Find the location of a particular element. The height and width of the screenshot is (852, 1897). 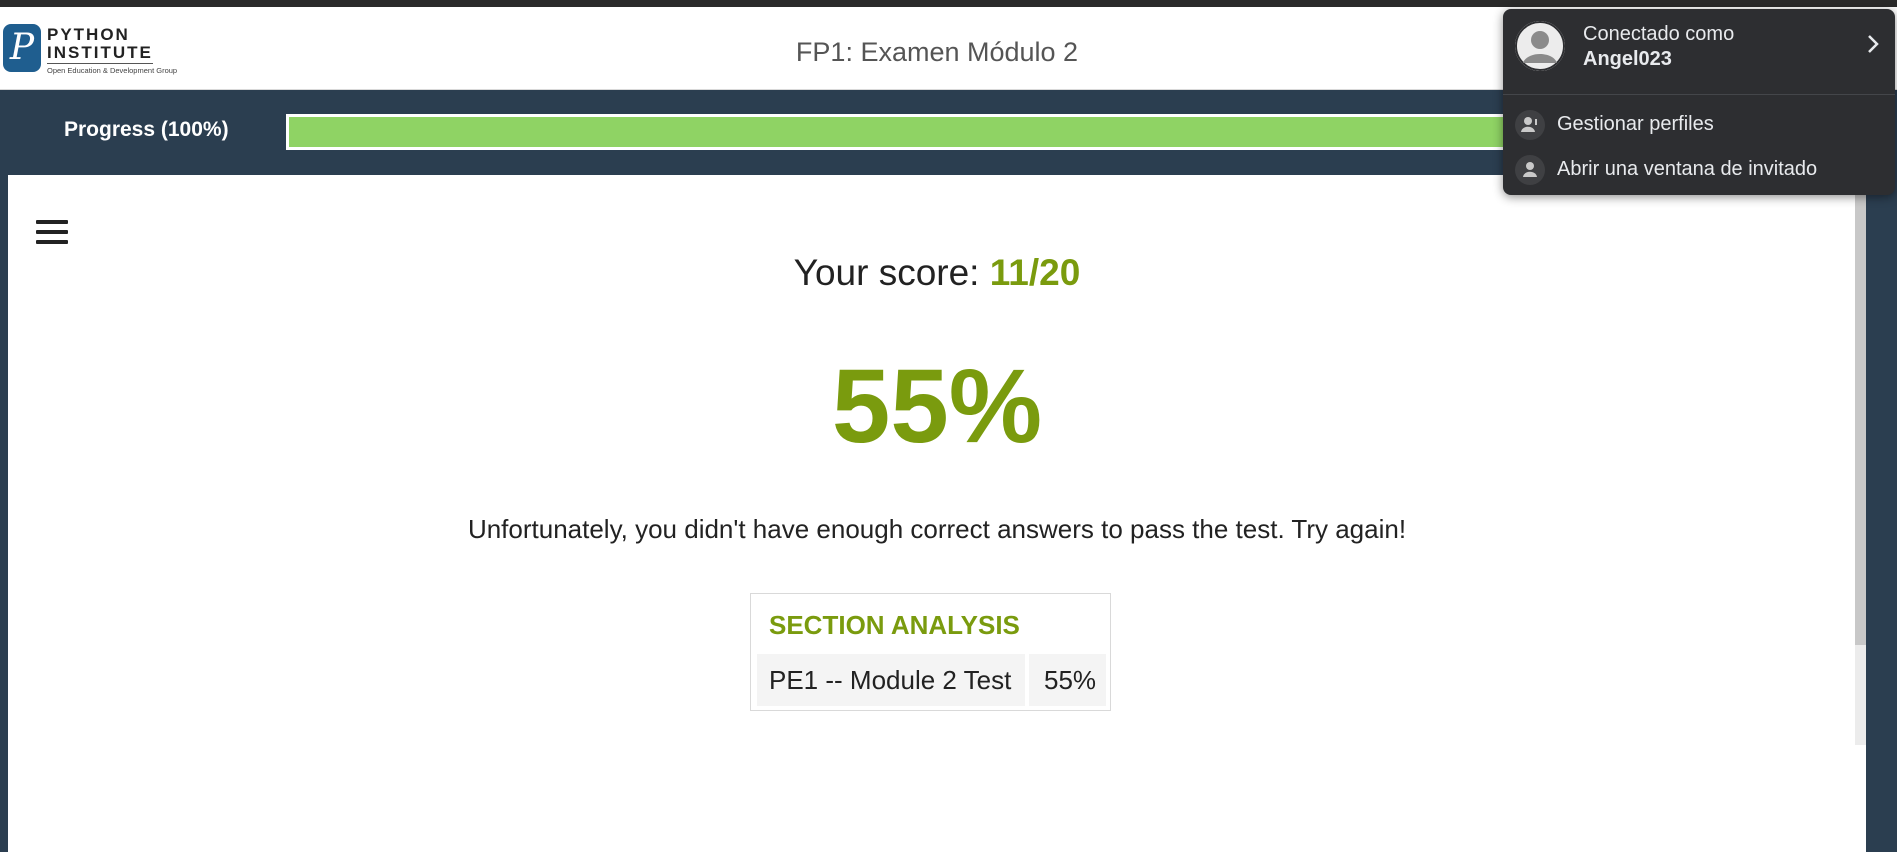

section-score-cell: 55% is located at coordinates (1067, 680).